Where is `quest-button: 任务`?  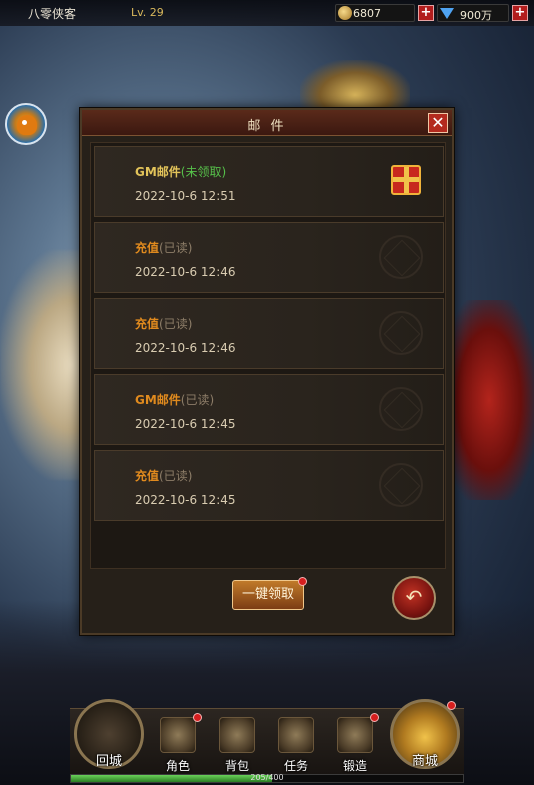 quest-button: 任务 is located at coordinates (296, 743).